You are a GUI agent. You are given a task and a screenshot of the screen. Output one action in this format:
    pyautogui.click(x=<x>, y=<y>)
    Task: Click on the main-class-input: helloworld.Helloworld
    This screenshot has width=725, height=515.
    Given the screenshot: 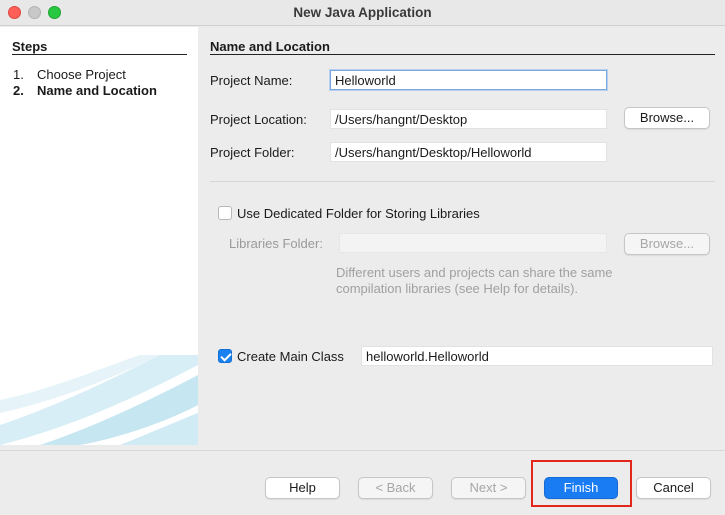 What is the action you would take?
    pyautogui.click(x=537, y=356)
    